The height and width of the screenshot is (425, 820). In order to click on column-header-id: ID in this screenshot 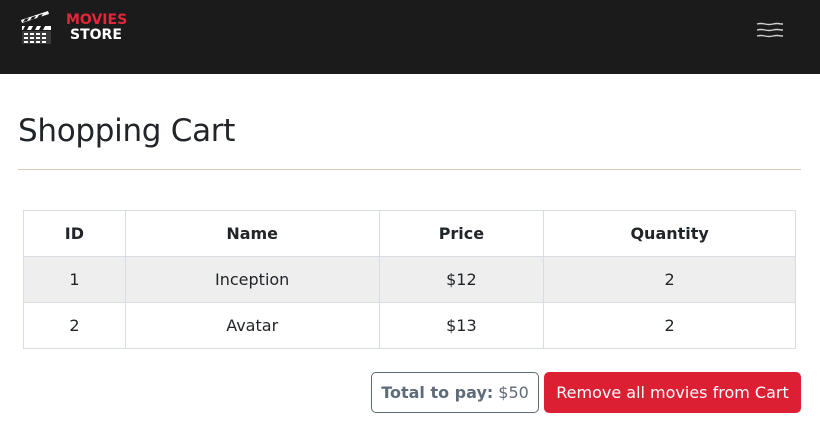, I will do `click(74, 233)`.